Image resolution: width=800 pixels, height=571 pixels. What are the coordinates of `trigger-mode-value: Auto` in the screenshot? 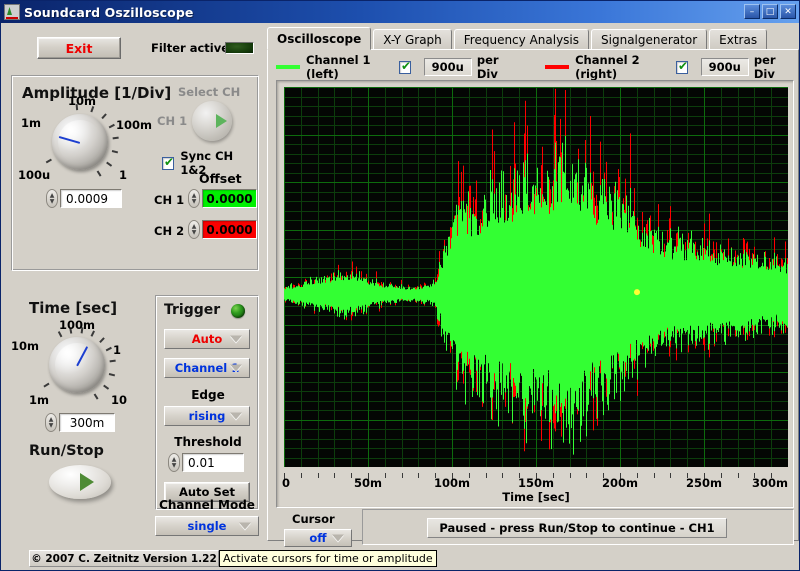 It's located at (207, 339).